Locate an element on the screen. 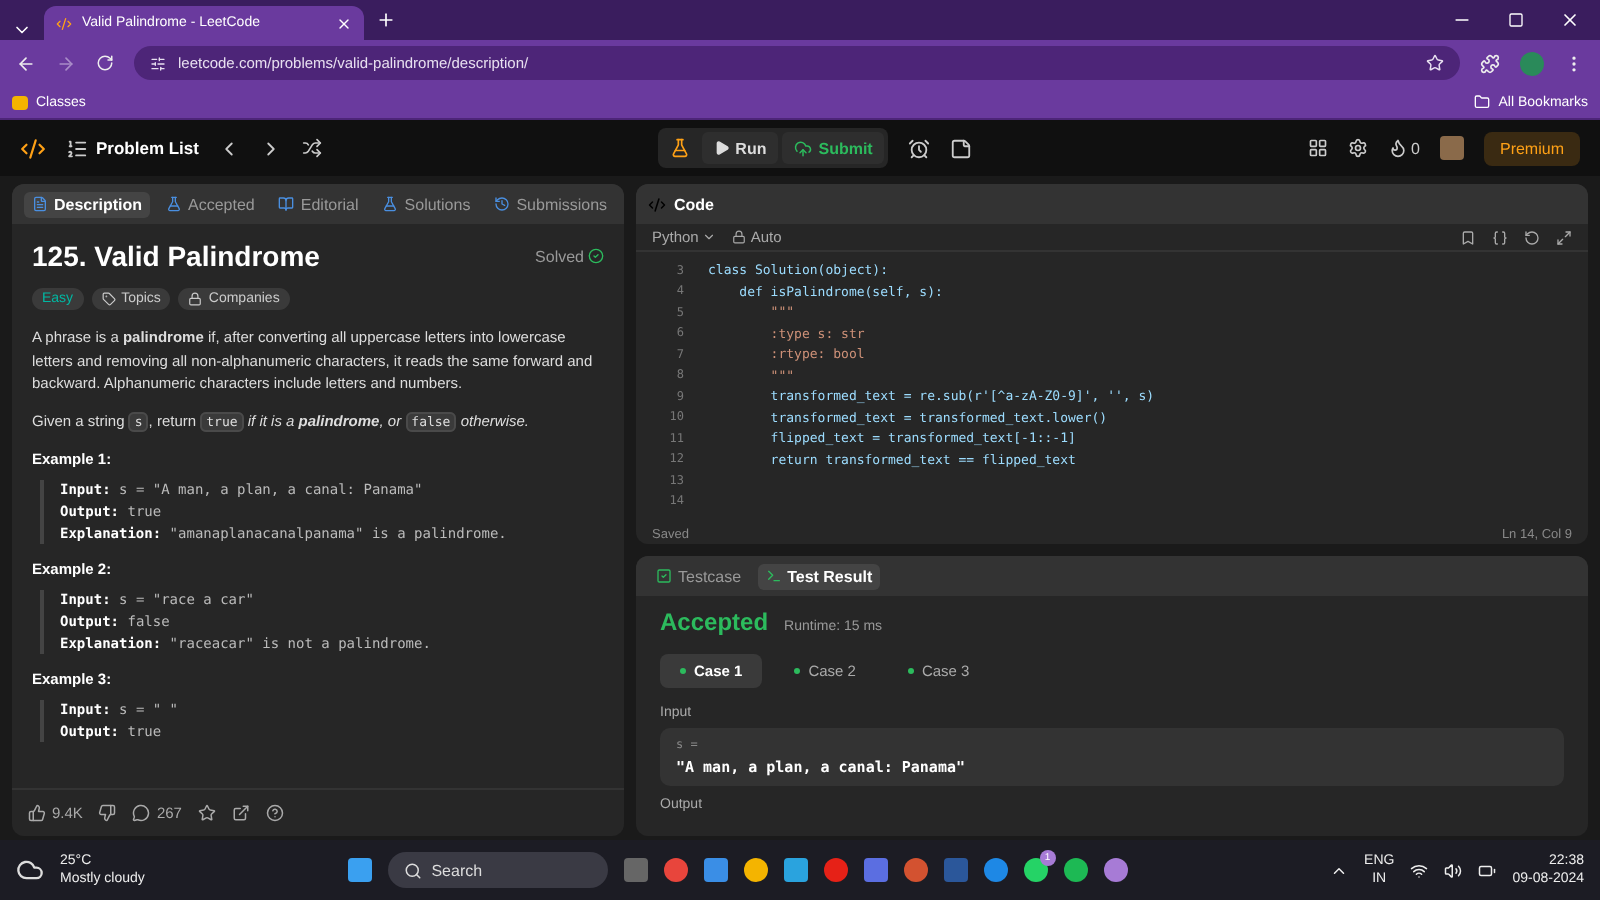 This screenshot has height=900, width=1600. avatar is located at coordinates (1451, 148).